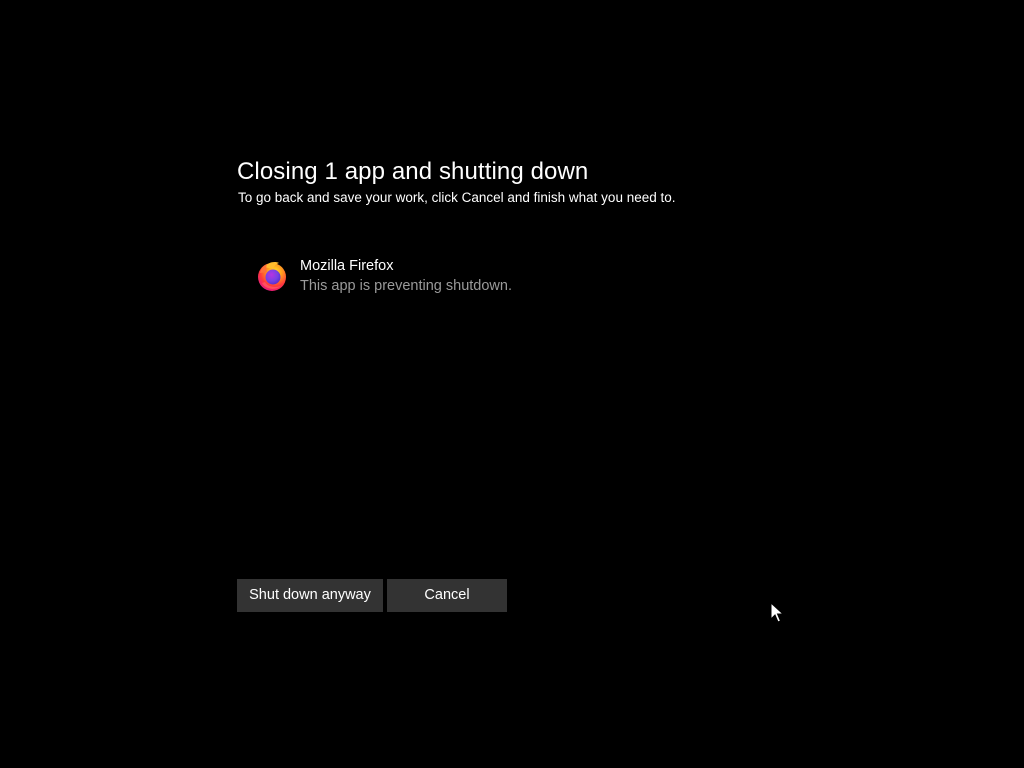 Image resolution: width=1024 pixels, height=768 pixels. I want to click on page-title: Closing 1 app and shutting down, so click(413, 171).